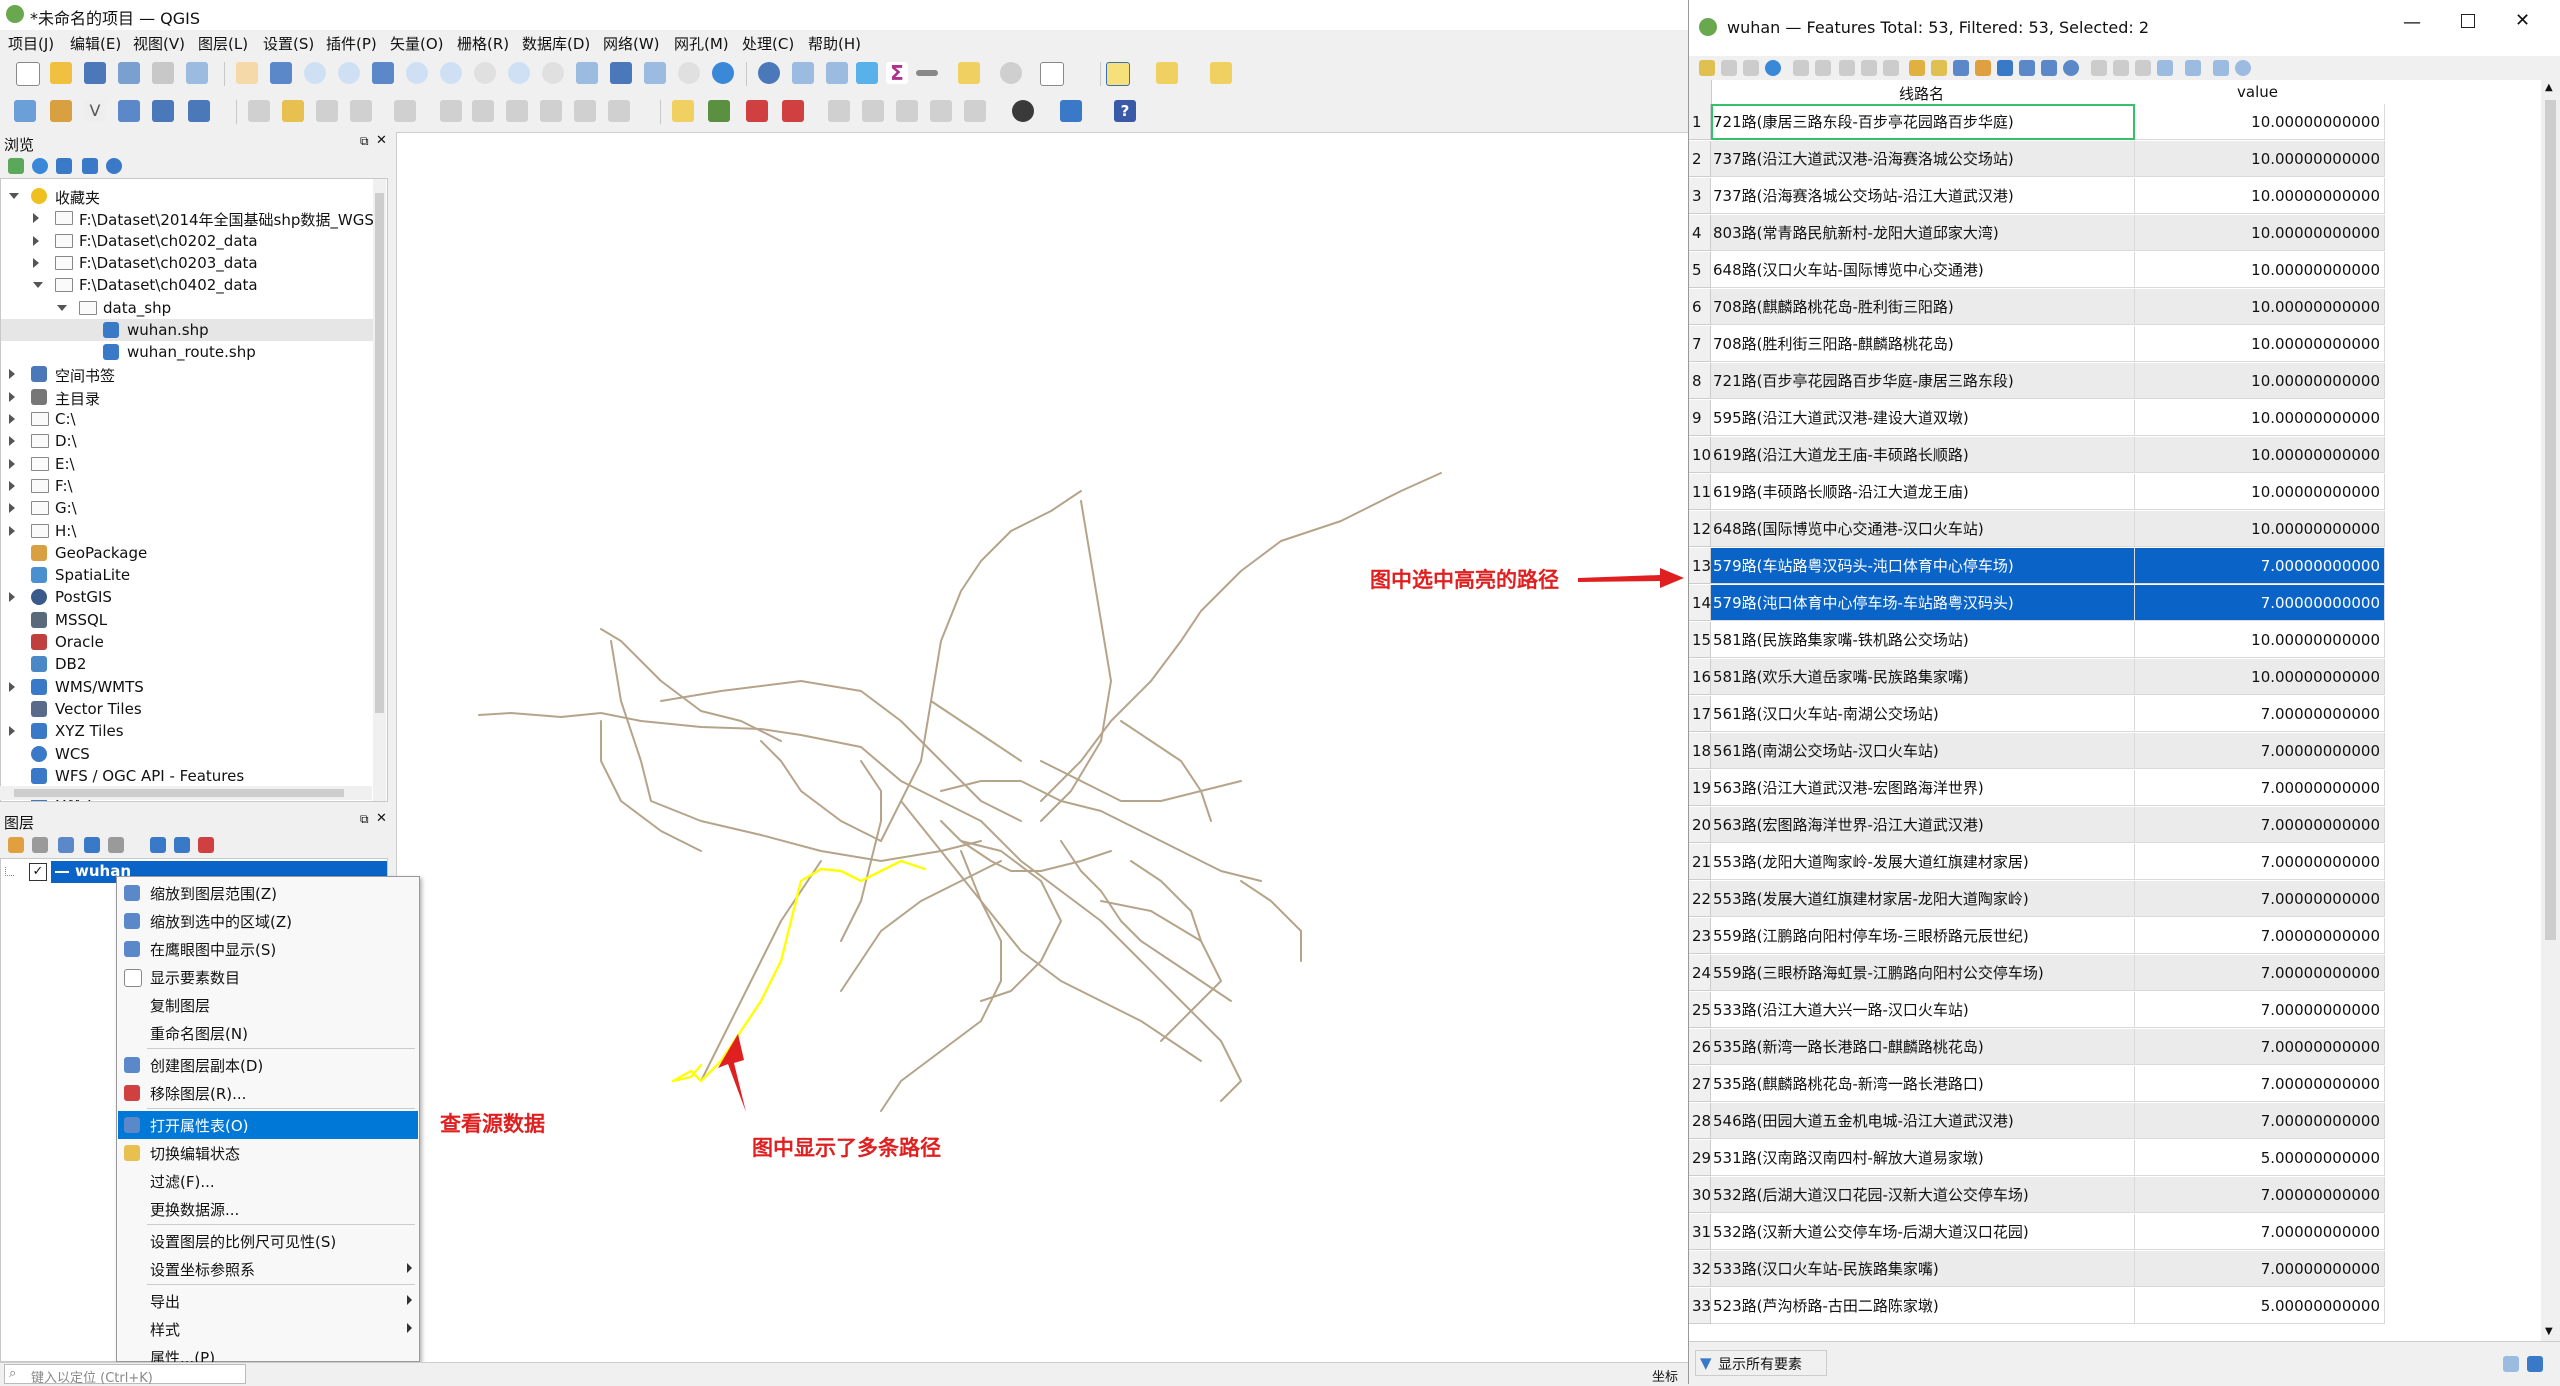 The width and height of the screenshot is (2560, 1386). I want to click on filter-expression-icon, so click(116, 845).